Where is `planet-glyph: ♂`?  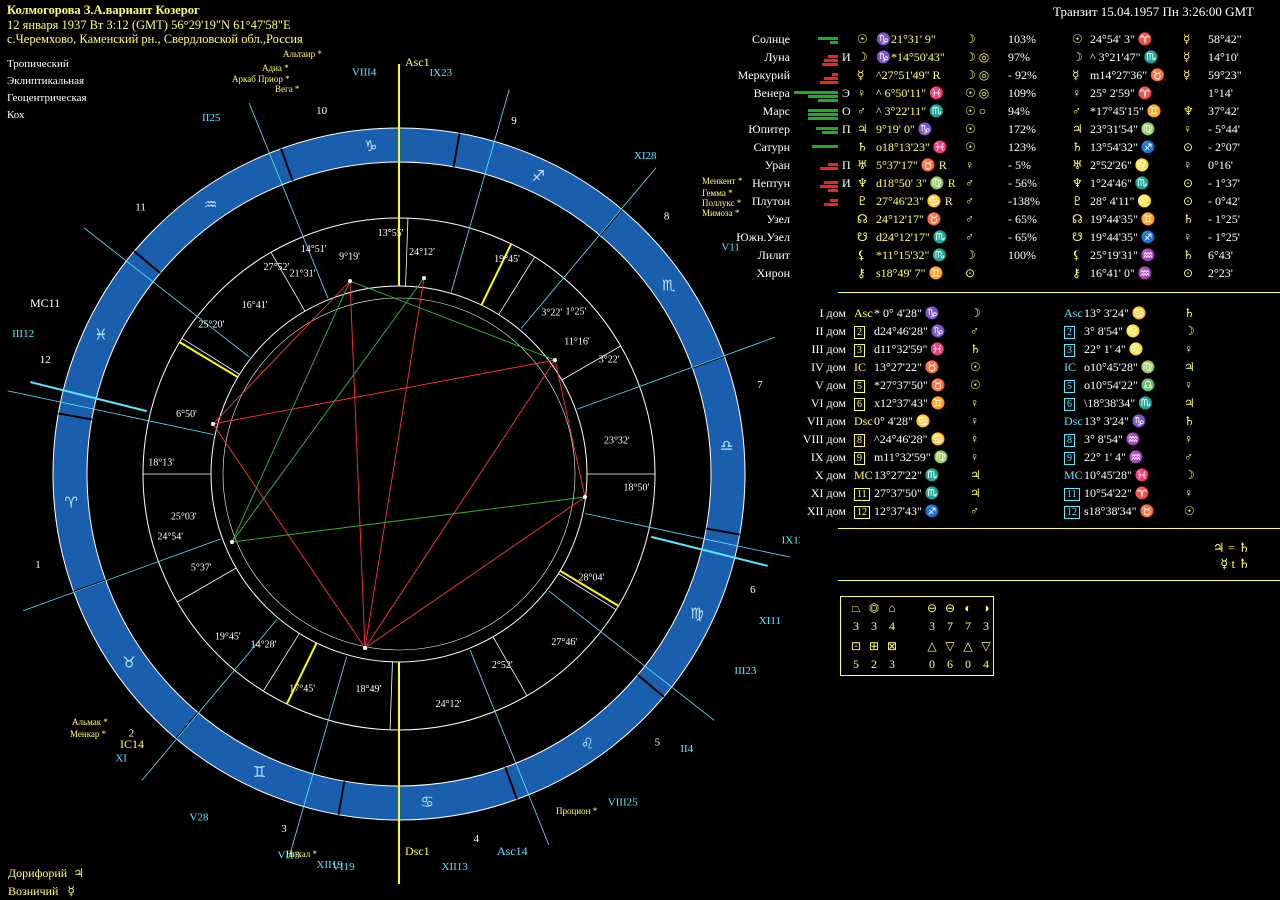
planet-glyph: ♂ is located at coordinates (861, 111).